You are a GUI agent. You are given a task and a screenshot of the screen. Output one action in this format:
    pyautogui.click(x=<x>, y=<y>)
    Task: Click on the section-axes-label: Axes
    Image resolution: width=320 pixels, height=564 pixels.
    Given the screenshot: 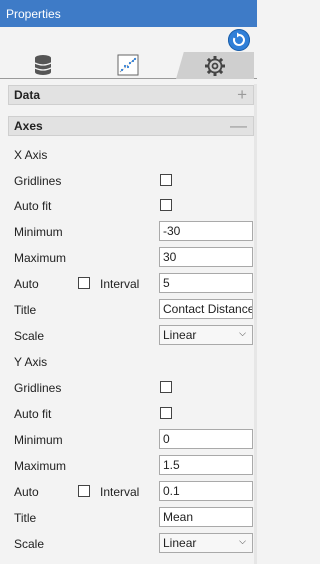 What is the action you would take?
    pyautogui.click(x=28, y=126)
    